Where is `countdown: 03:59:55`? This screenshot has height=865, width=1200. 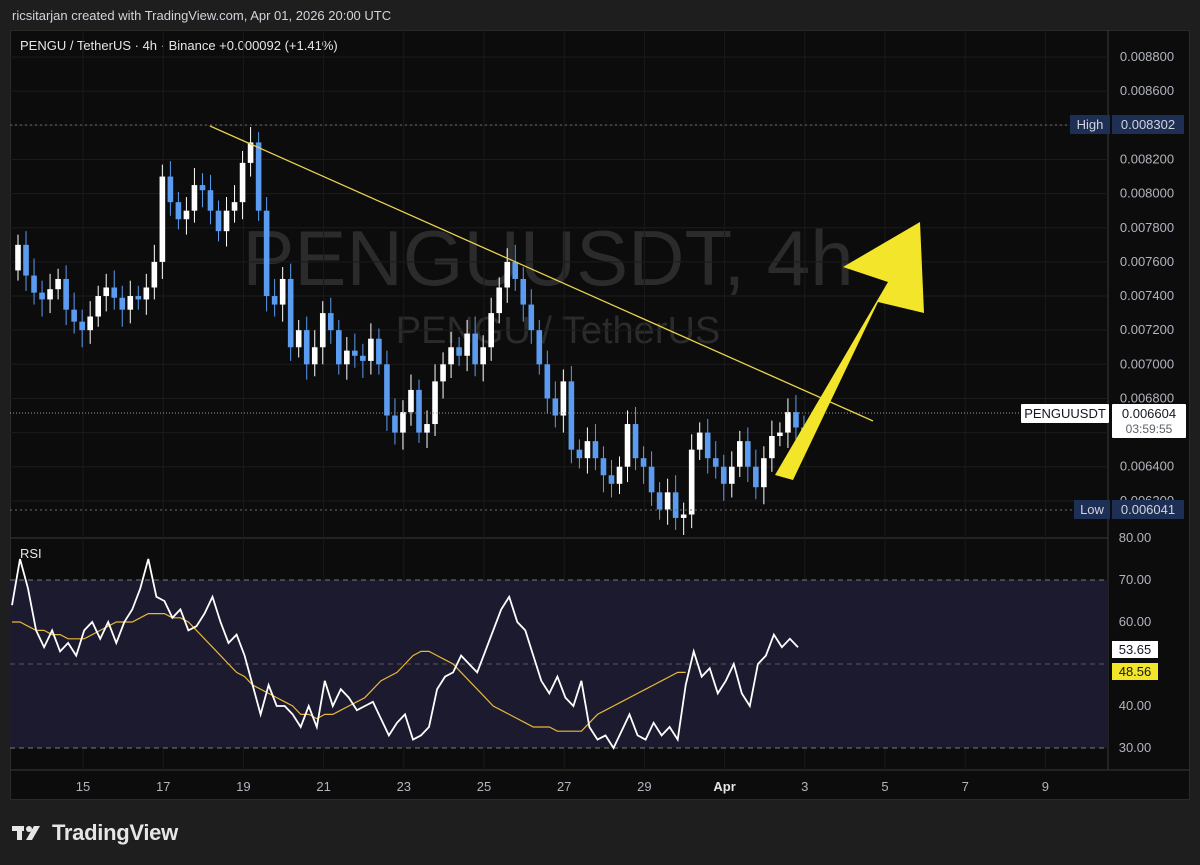
countdown: 03:59:55 is located at coordinates (1149, 429).